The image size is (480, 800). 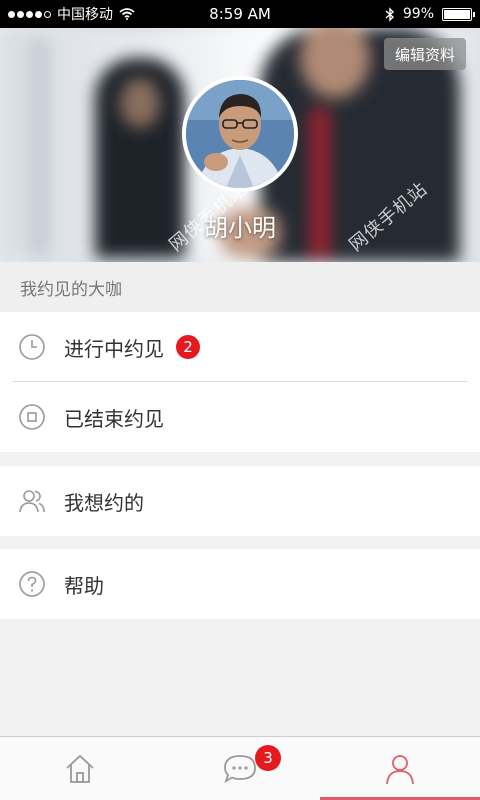 I want to click on help-group: 帮助, so click(x=240, y=584).